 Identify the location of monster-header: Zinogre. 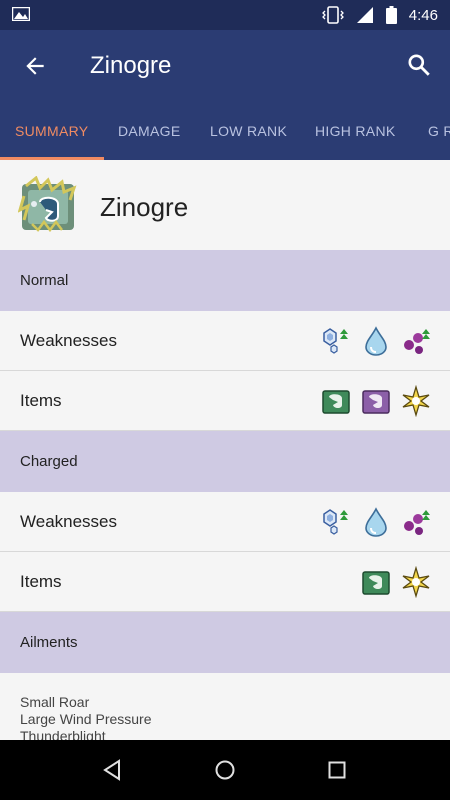
(225, 205).